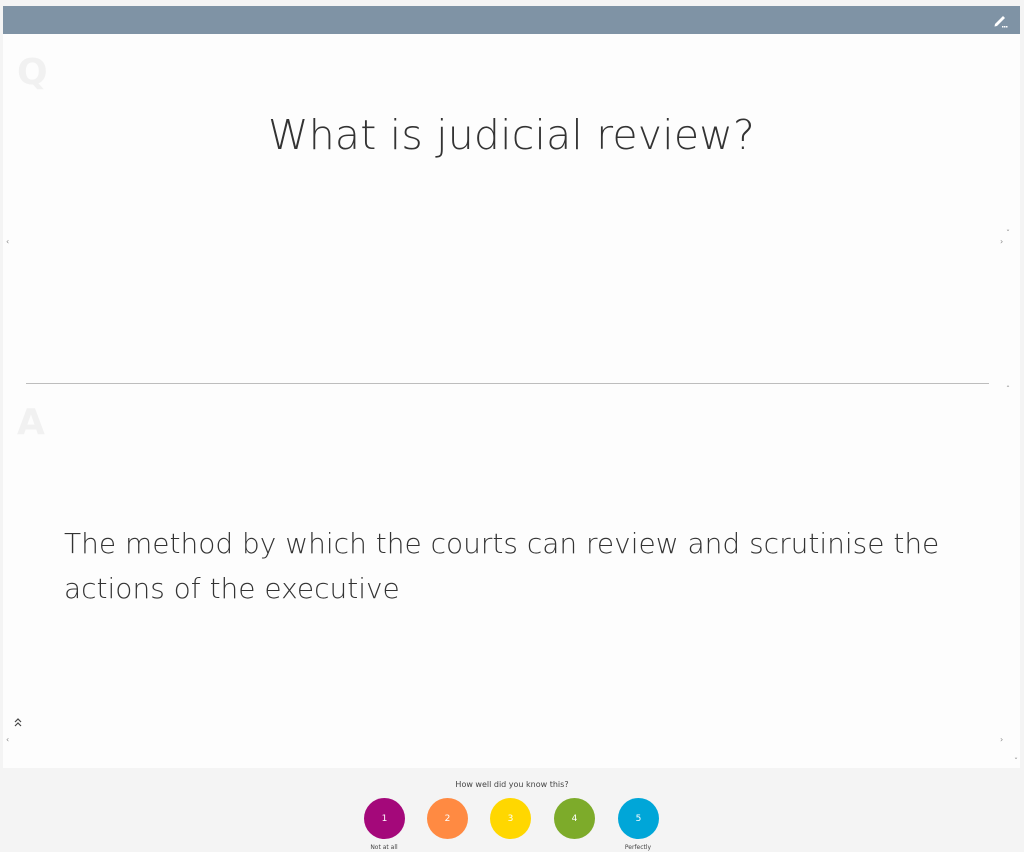 This screenshot has height=852, width=1024. I want to click on answer-side-label: A, so click(31, 422).